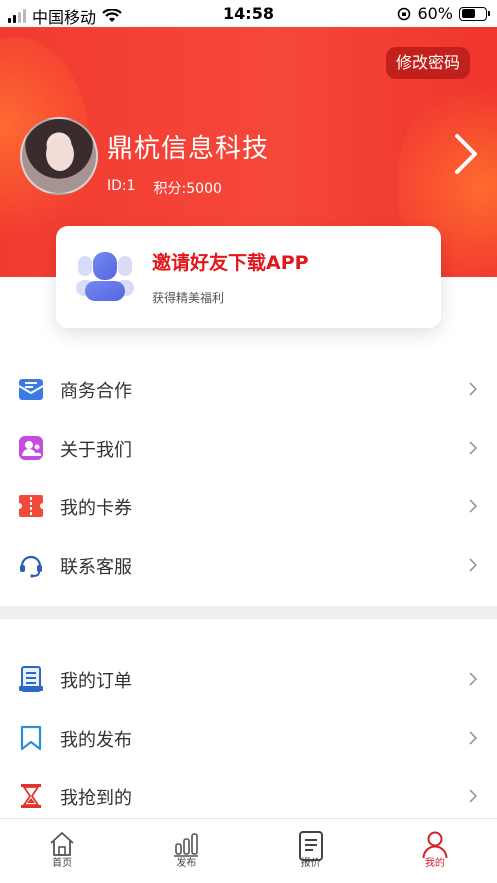 The height and width of the screenshot is (883, 497). What do you see at coordinates (466, 154) in the screenshot?
I see `profile-chevron-right-icon` at bounding box center [466, 154].